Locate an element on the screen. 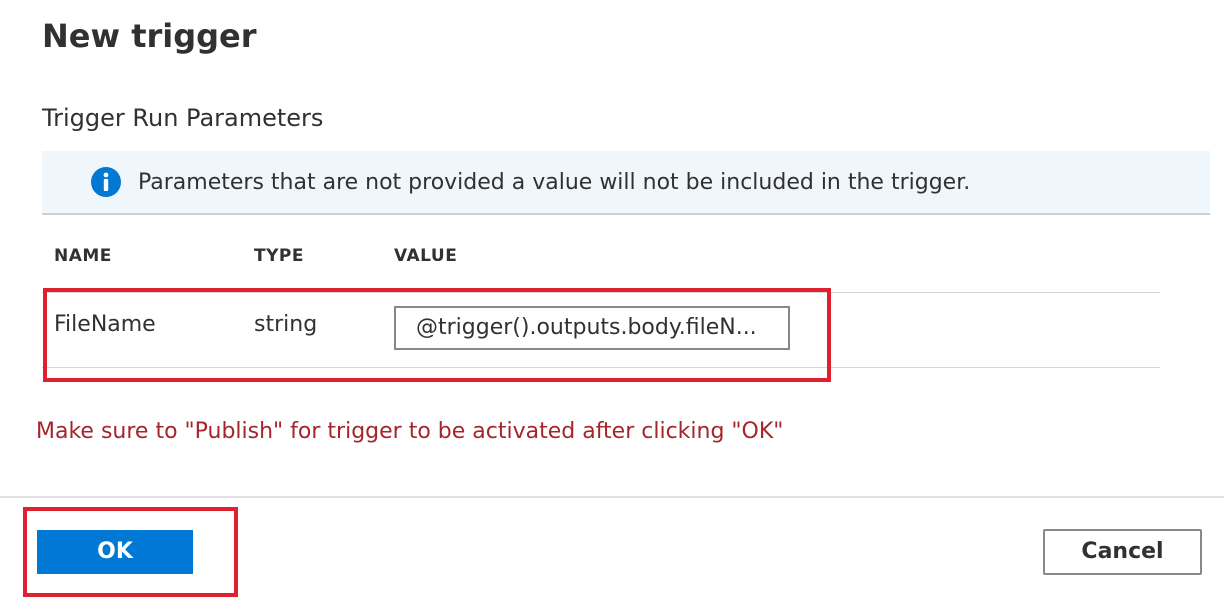 The image size is (1224, 616). column-header-name: NAME is located at coordinates (83, 256).